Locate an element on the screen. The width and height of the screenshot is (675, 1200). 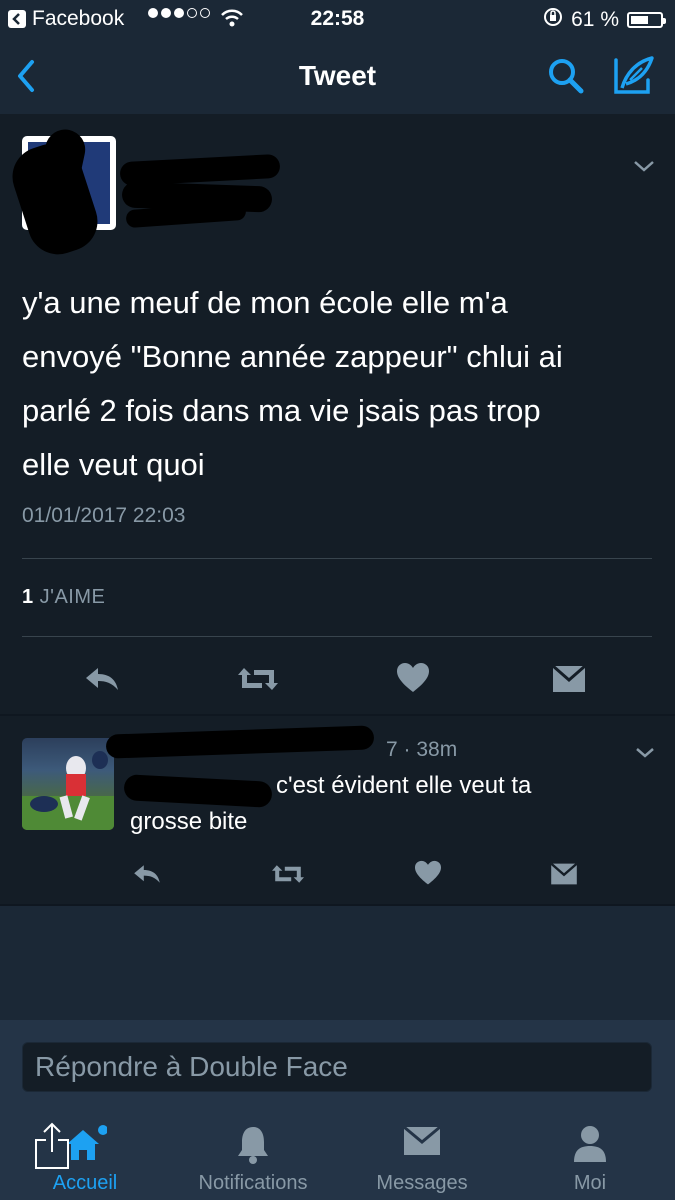
tweet-options-button is located at coordinates (644, 168).